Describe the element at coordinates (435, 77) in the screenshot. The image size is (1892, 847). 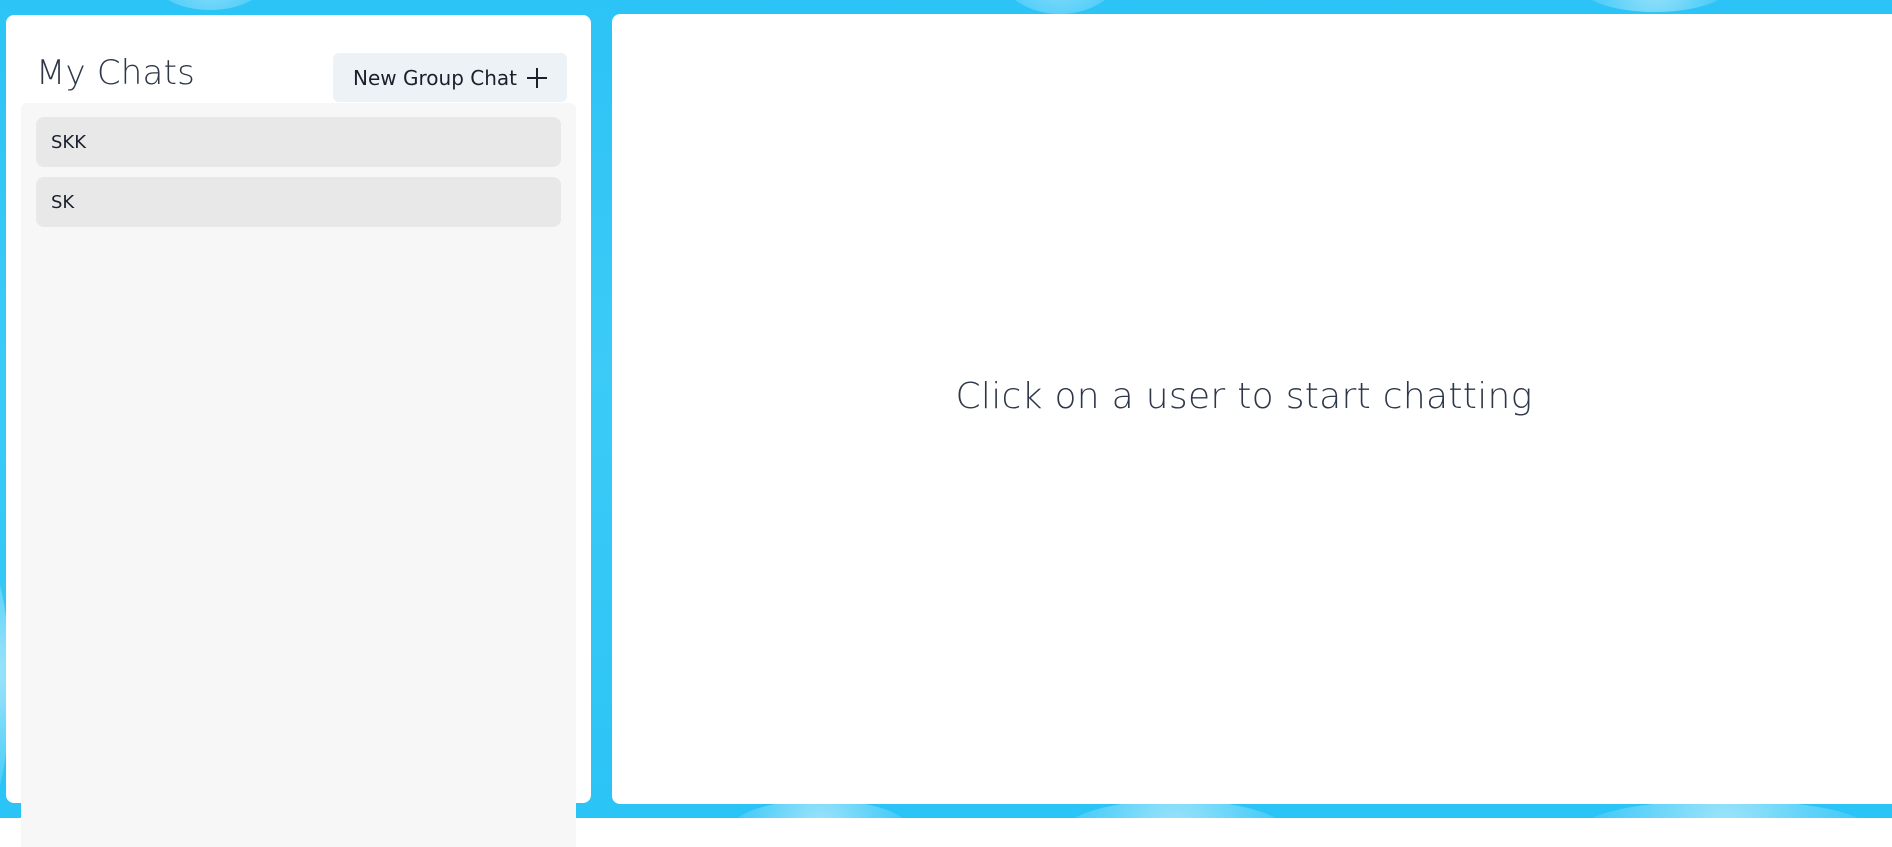
I see `new-group-chat-label: New Group Chat` at that location.